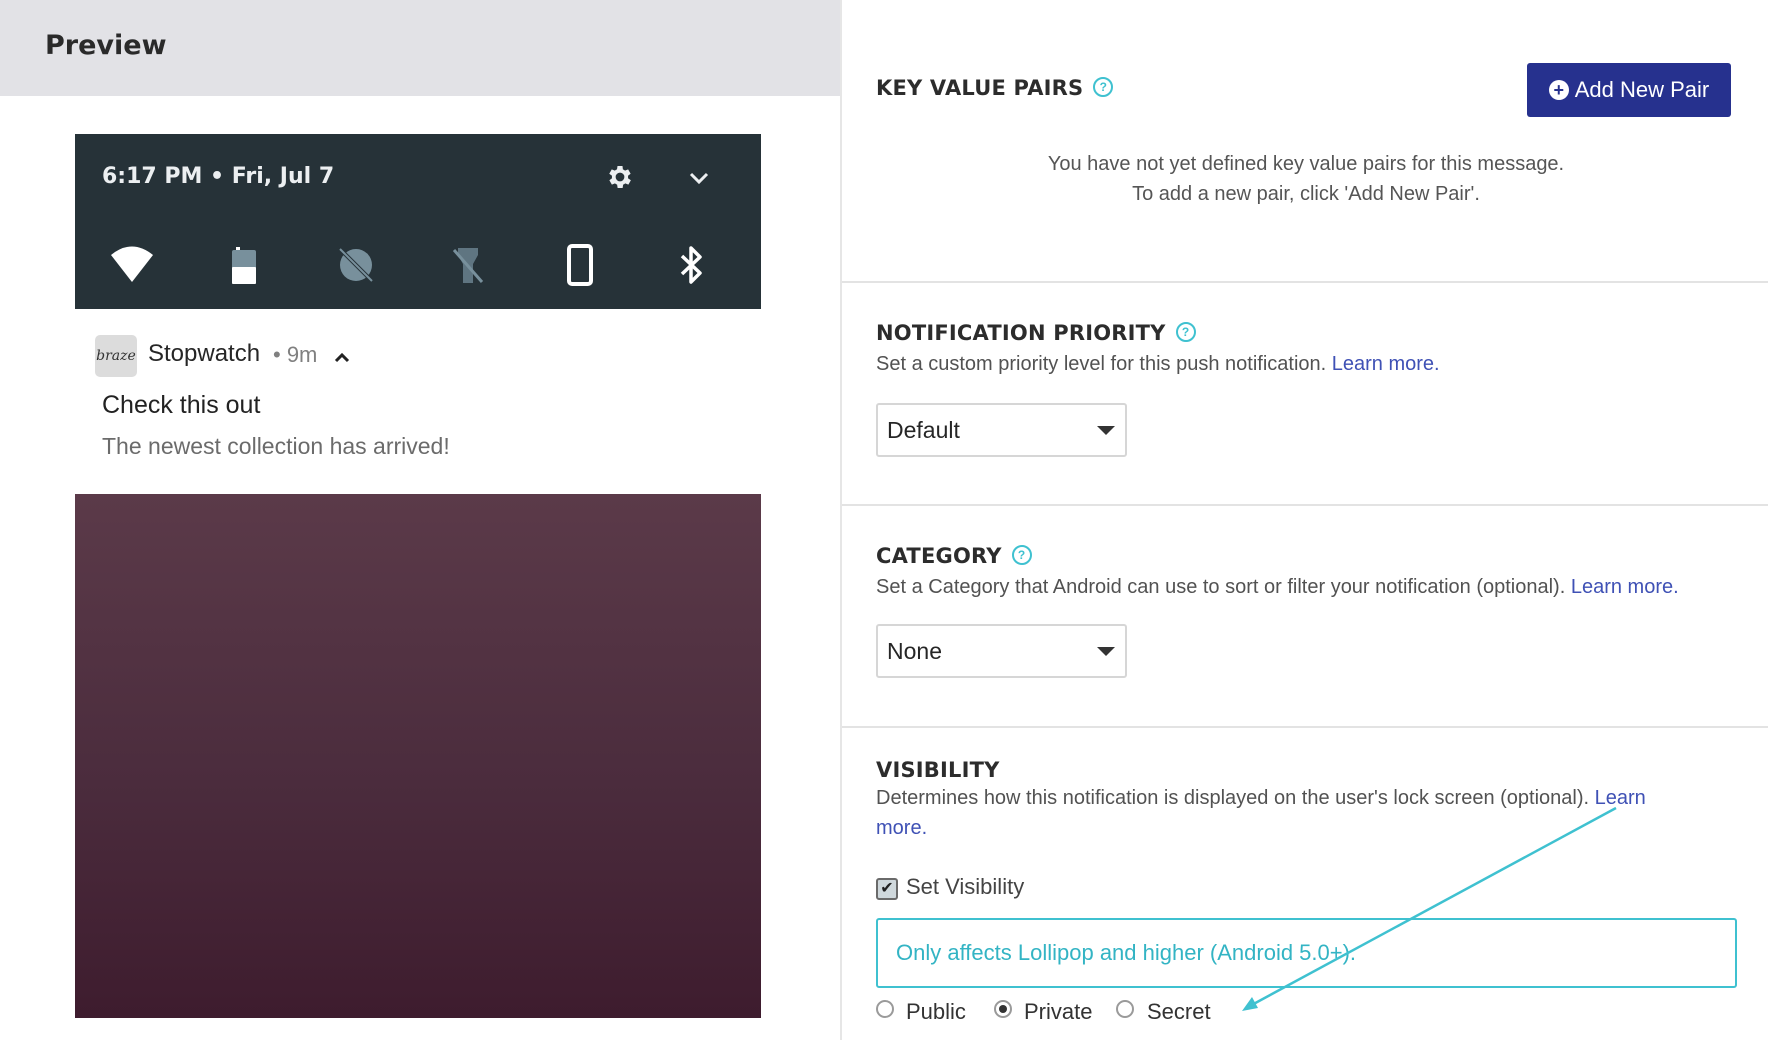  What do you see at coordinates (692, 265) in the screenshot?
I see `bluetooth-icon` at bounding box center [692, 265].